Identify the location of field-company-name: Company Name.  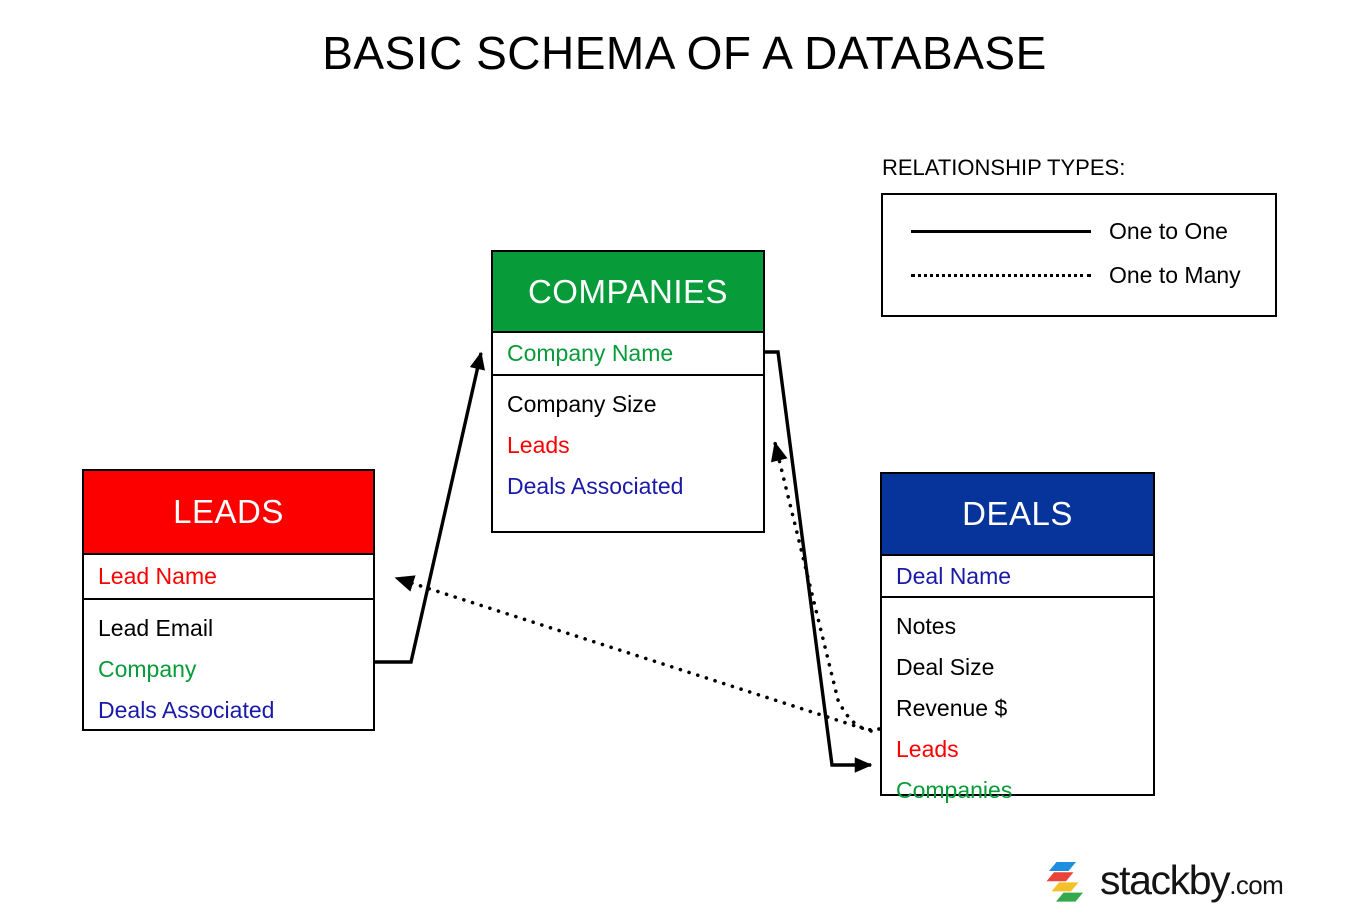
(628, 353).